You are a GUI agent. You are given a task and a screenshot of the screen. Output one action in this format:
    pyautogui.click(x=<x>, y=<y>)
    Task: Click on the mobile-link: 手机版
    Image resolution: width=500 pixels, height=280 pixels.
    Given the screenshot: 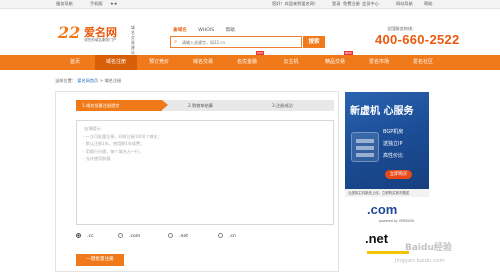 What is the action you would take?
    pyautogui.click(x=96, y=4)
    